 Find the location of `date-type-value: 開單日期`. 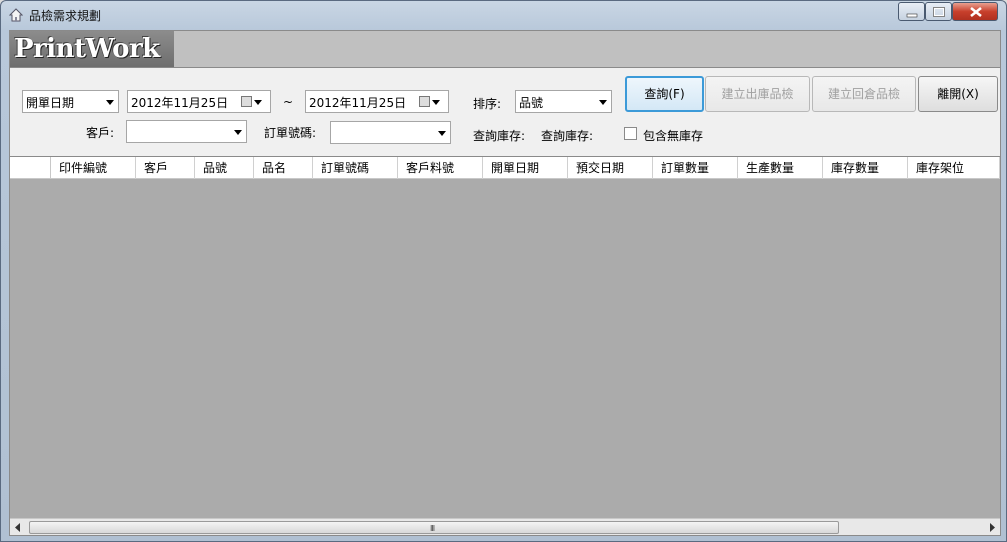

date-type-value: 開單日期 is located at coordinates (50, 103).